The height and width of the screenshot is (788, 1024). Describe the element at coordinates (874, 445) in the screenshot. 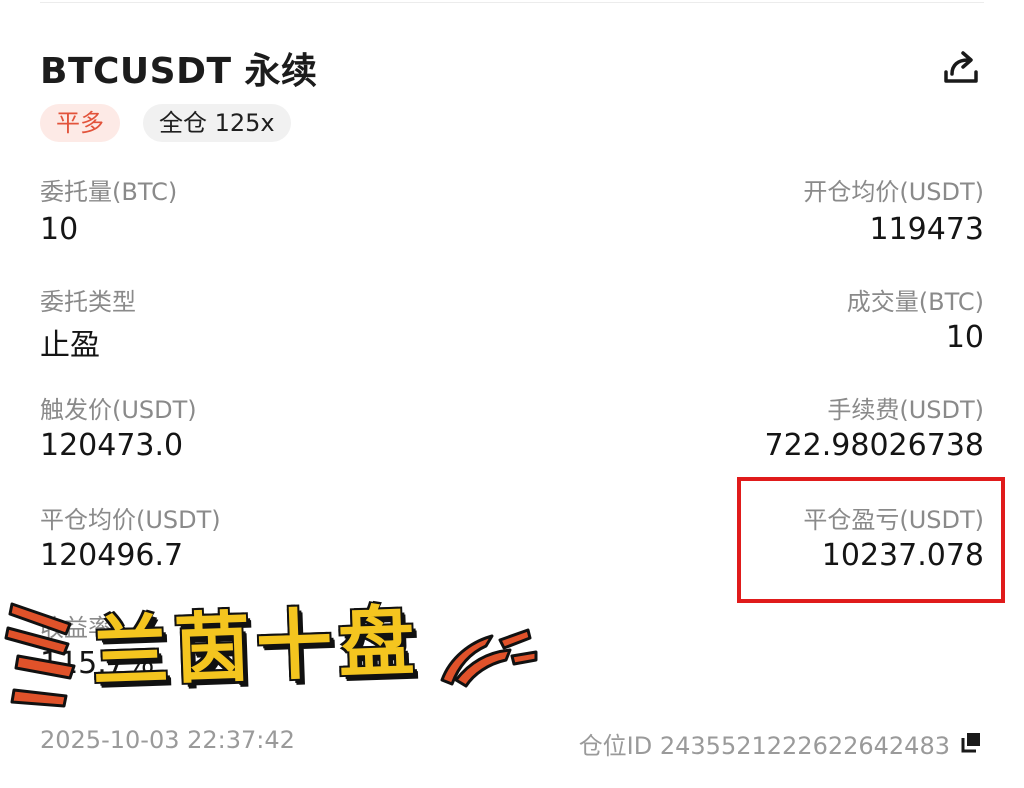

I see `fee-value: 722.98026738` at that location.